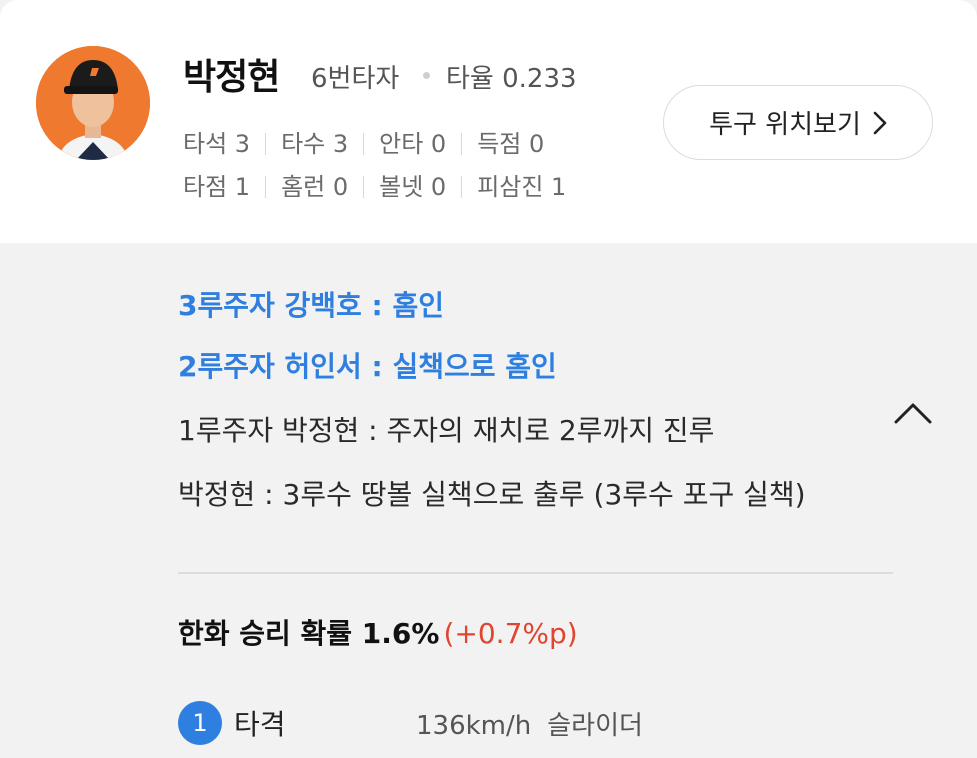  Describe the element at coordinates (200, 723) in the screenshot. I see `pitch-number-badge: 1` at that location.